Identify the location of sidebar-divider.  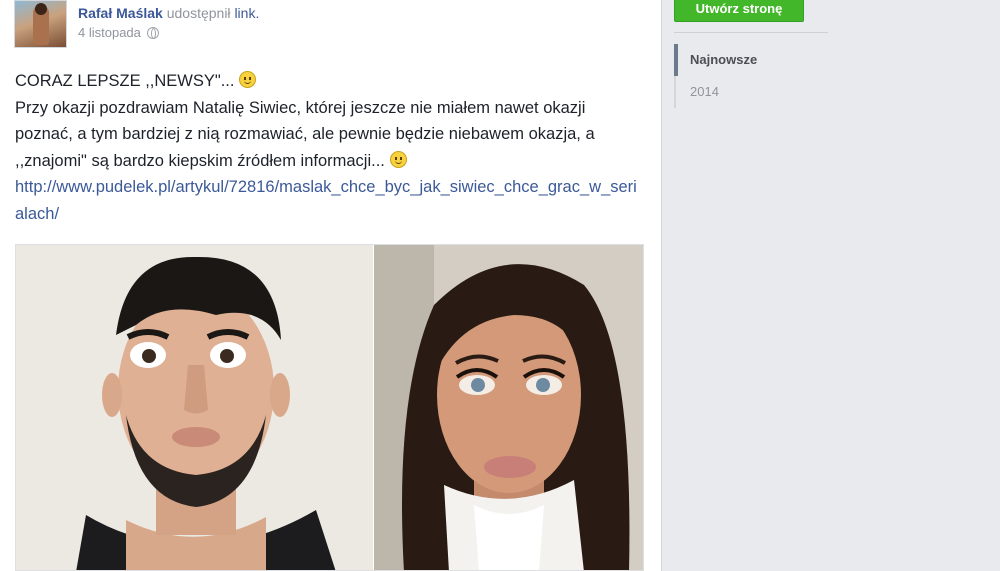
(751, 32).